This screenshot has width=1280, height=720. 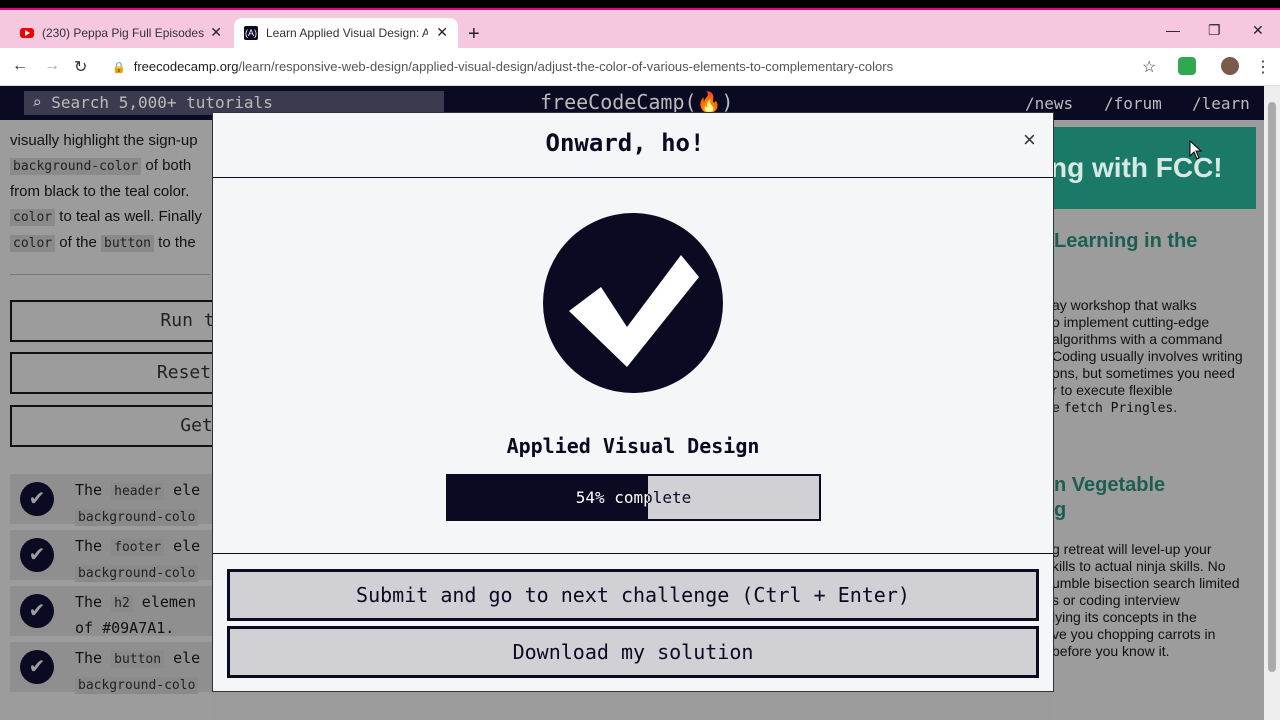 I want to click on test-result-row: ✔ The header ele background-colo, so click(x=111, y=500).